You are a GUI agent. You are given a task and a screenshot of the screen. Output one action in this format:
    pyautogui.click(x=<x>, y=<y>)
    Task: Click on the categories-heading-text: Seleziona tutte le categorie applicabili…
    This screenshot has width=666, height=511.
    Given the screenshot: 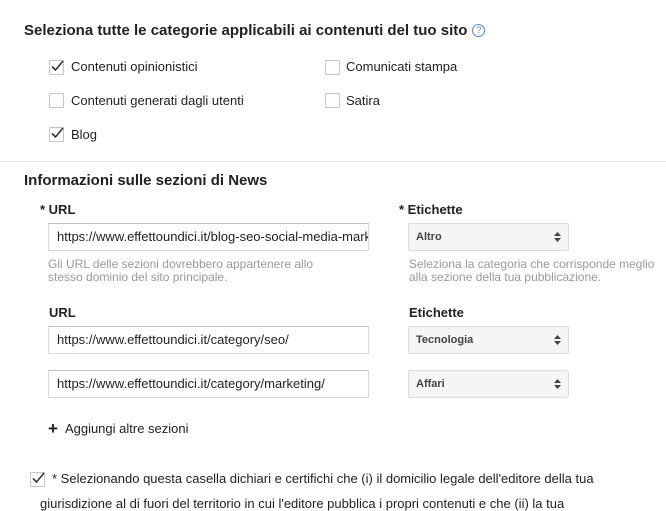 What is the action you would take?
    pyautogui.click(x=246, y=30)
    